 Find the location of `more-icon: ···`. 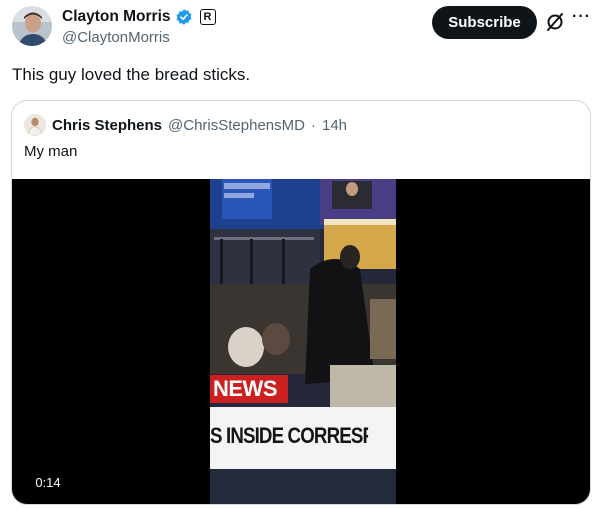

more-icon: ··· is located at coordinates (581, 17).